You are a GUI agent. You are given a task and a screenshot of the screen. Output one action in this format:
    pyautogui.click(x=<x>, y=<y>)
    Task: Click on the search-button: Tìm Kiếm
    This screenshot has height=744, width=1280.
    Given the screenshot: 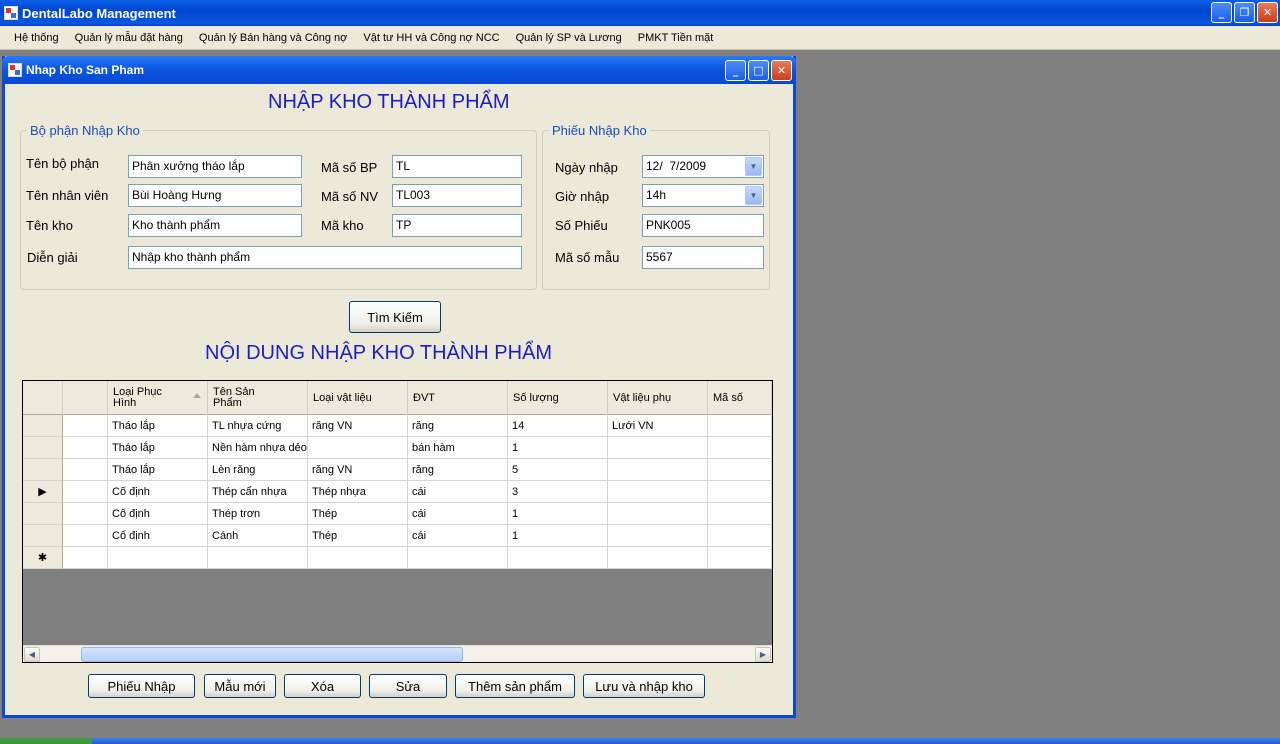 What is the action you would take?
    pyautogui.click(x=395, y=317)
    